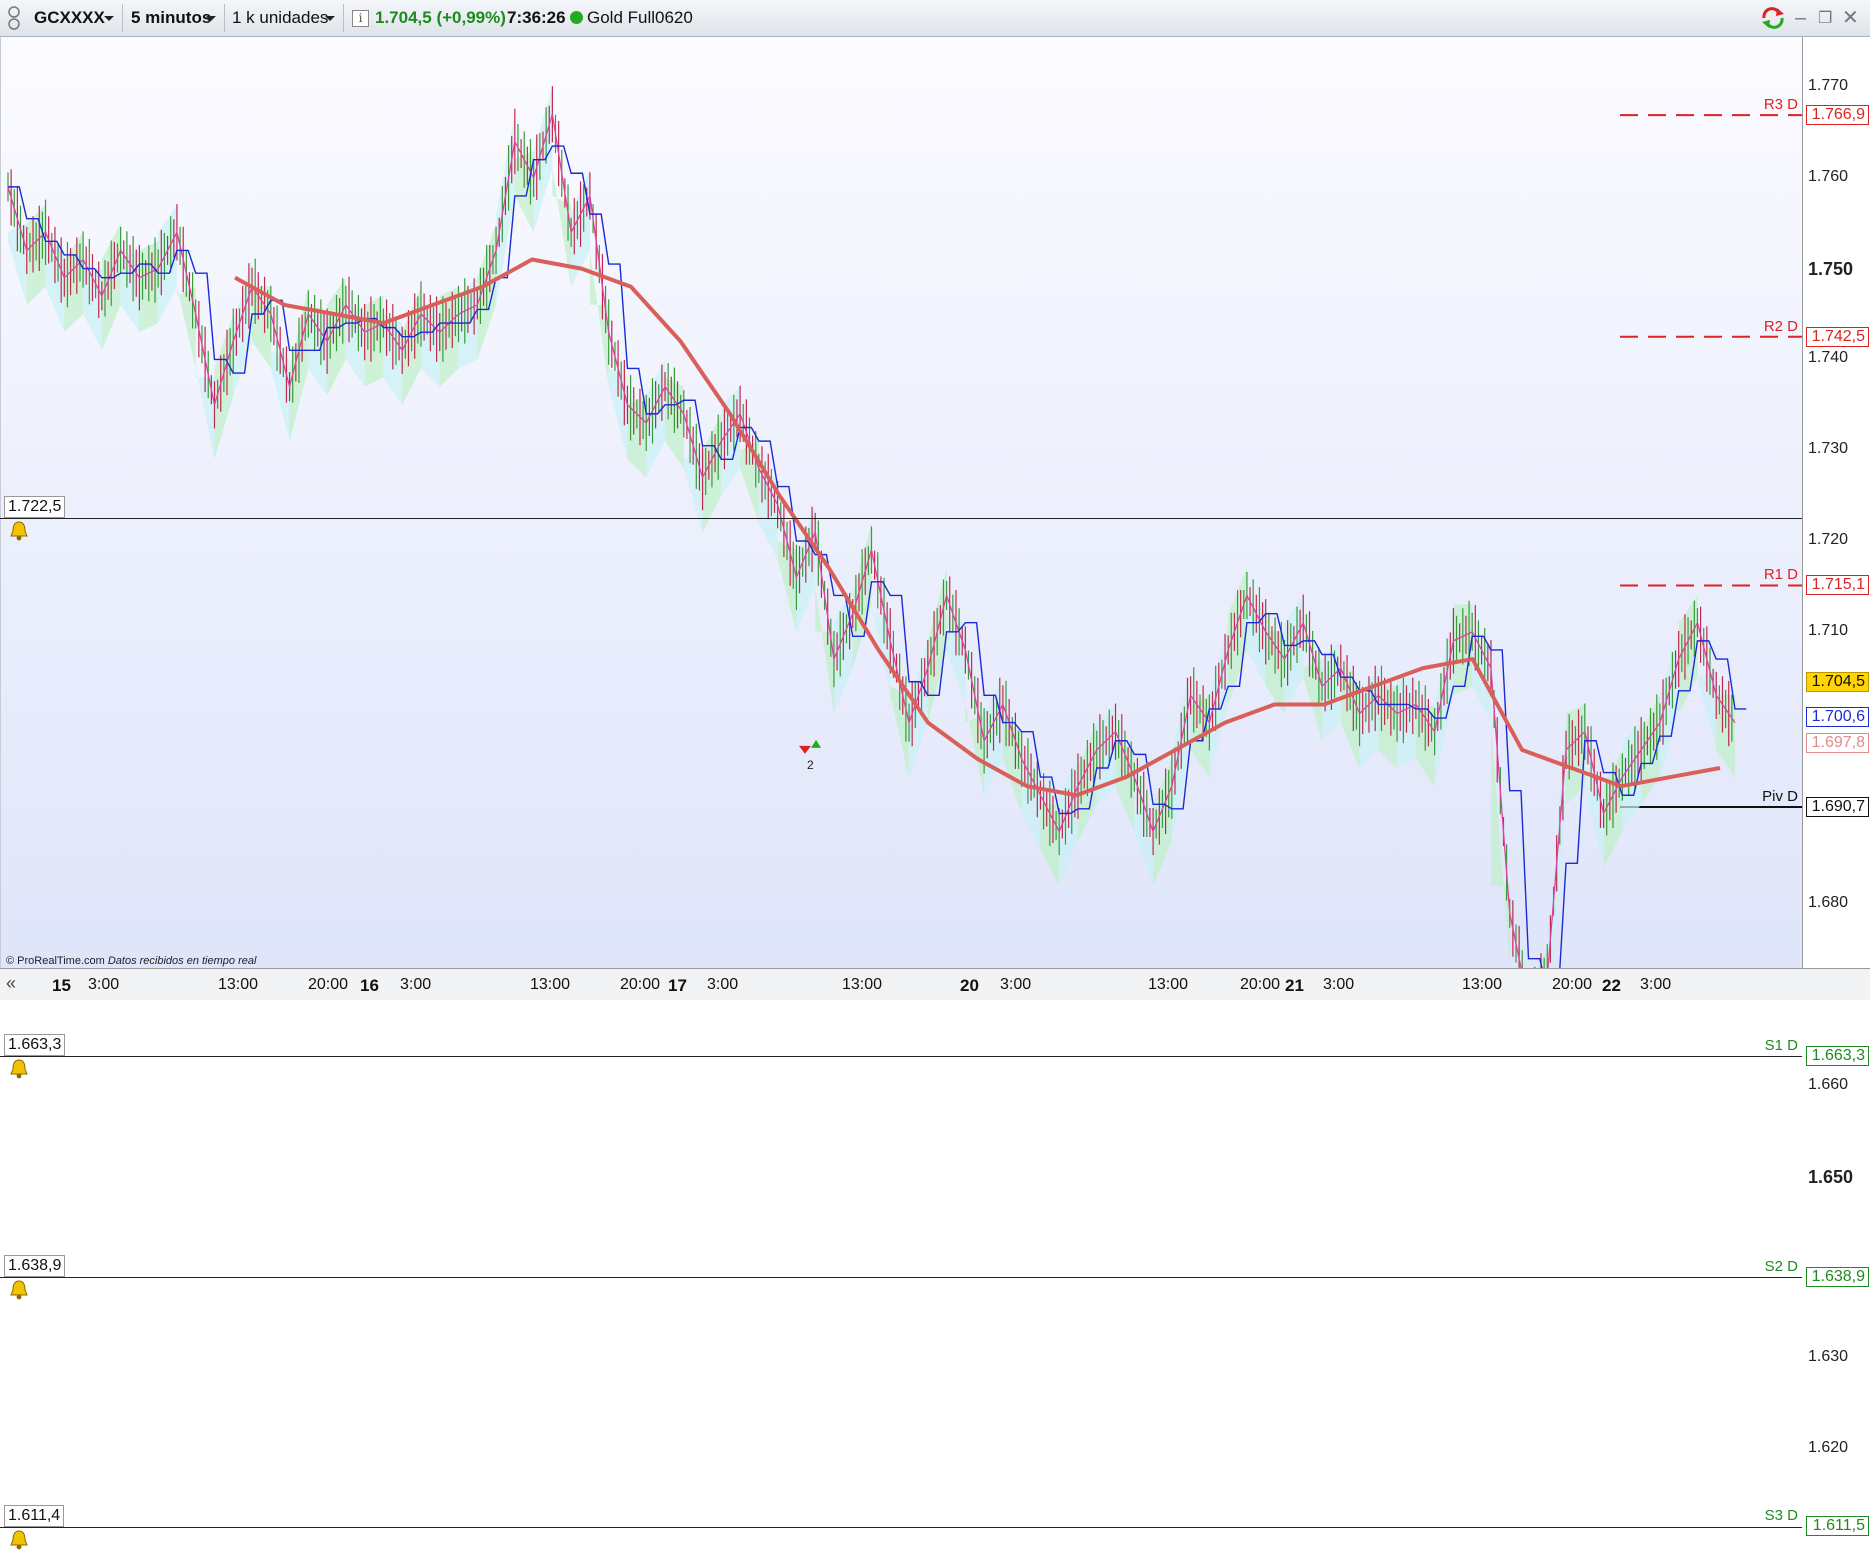 The height and width of the screenshot is (1551, 1870). I want to click on current-price-box: 1.700,6, so click(1837, 717).